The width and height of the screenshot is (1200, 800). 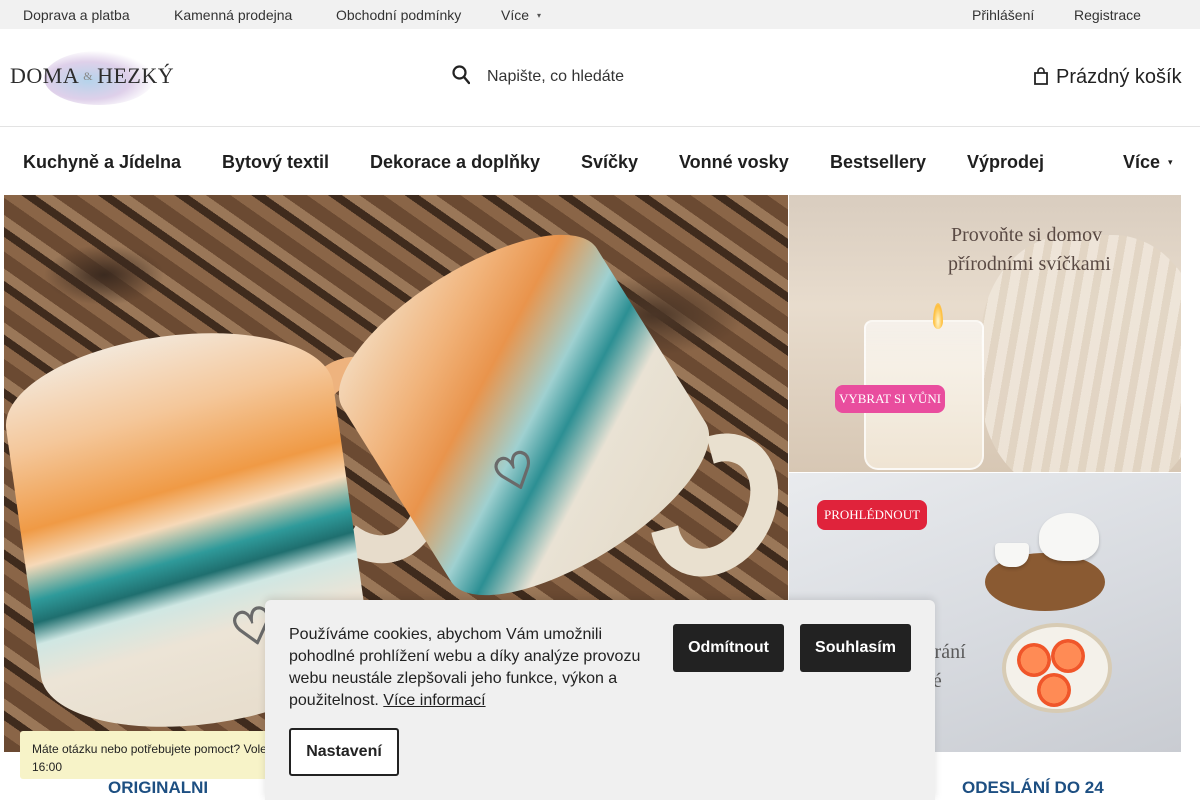 I want to click on topbar-more-menu: Více ▾, so click(x=521, y=15).